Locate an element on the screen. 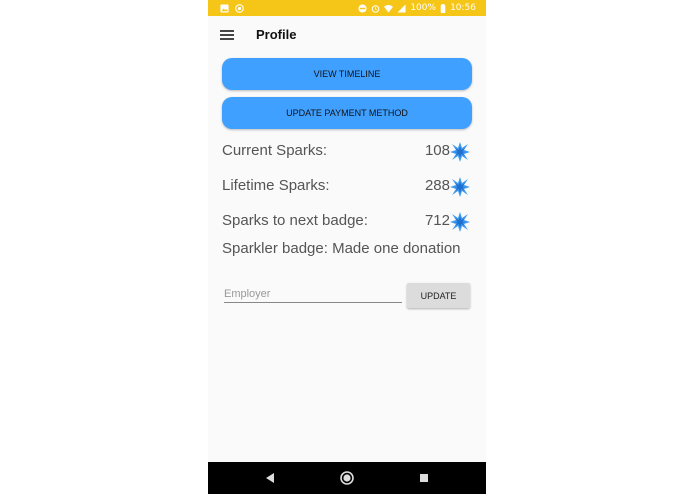  sparks-to-next-badge-row: Sparks to next badge: 712 is located at coordinates (346, 223).